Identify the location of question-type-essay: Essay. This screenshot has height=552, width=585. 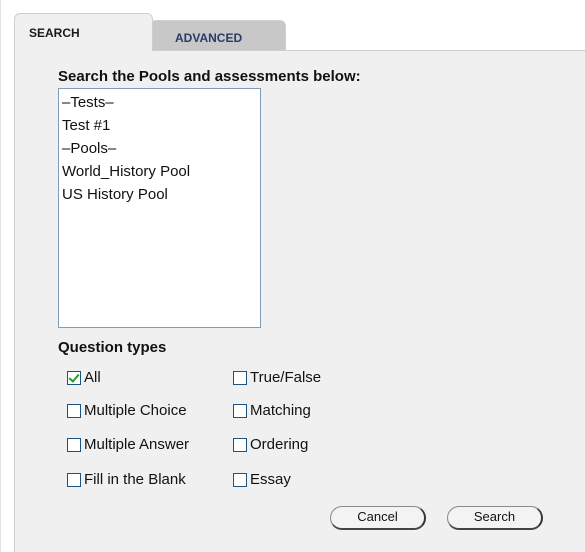
(262, 479).